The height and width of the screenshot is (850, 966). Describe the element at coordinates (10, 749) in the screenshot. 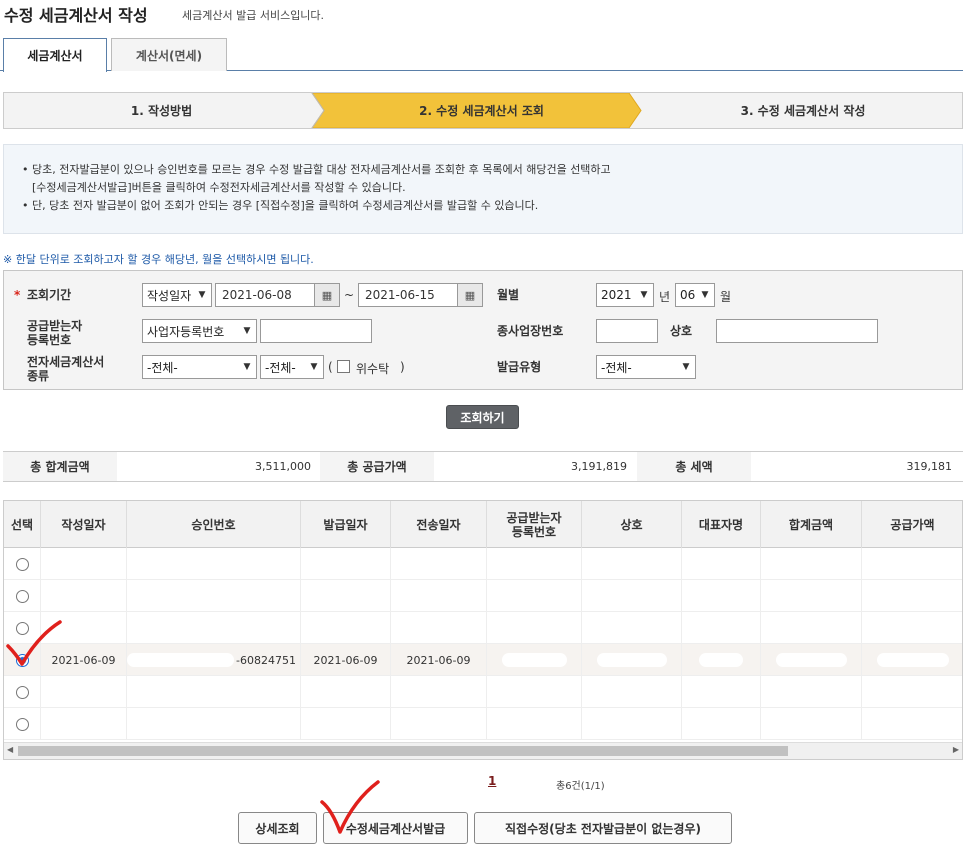

I see `scroll-left-icon: ◀` at that location.